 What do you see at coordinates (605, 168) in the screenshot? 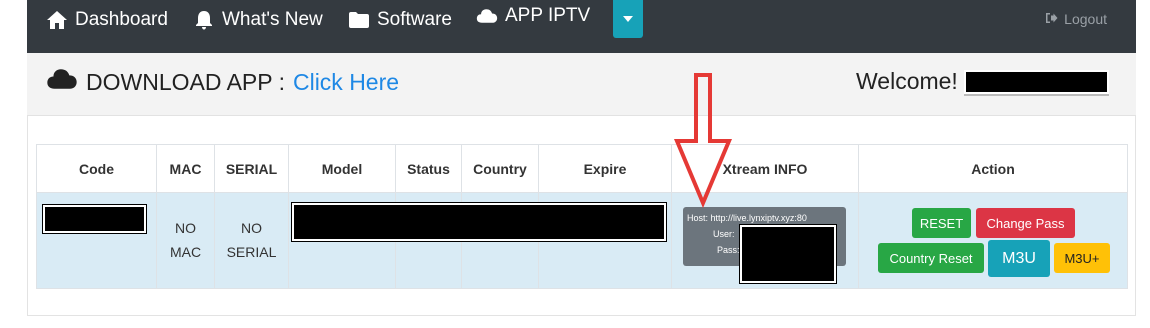
I see `header-expire: Expire` at bounding box center [605, 168].